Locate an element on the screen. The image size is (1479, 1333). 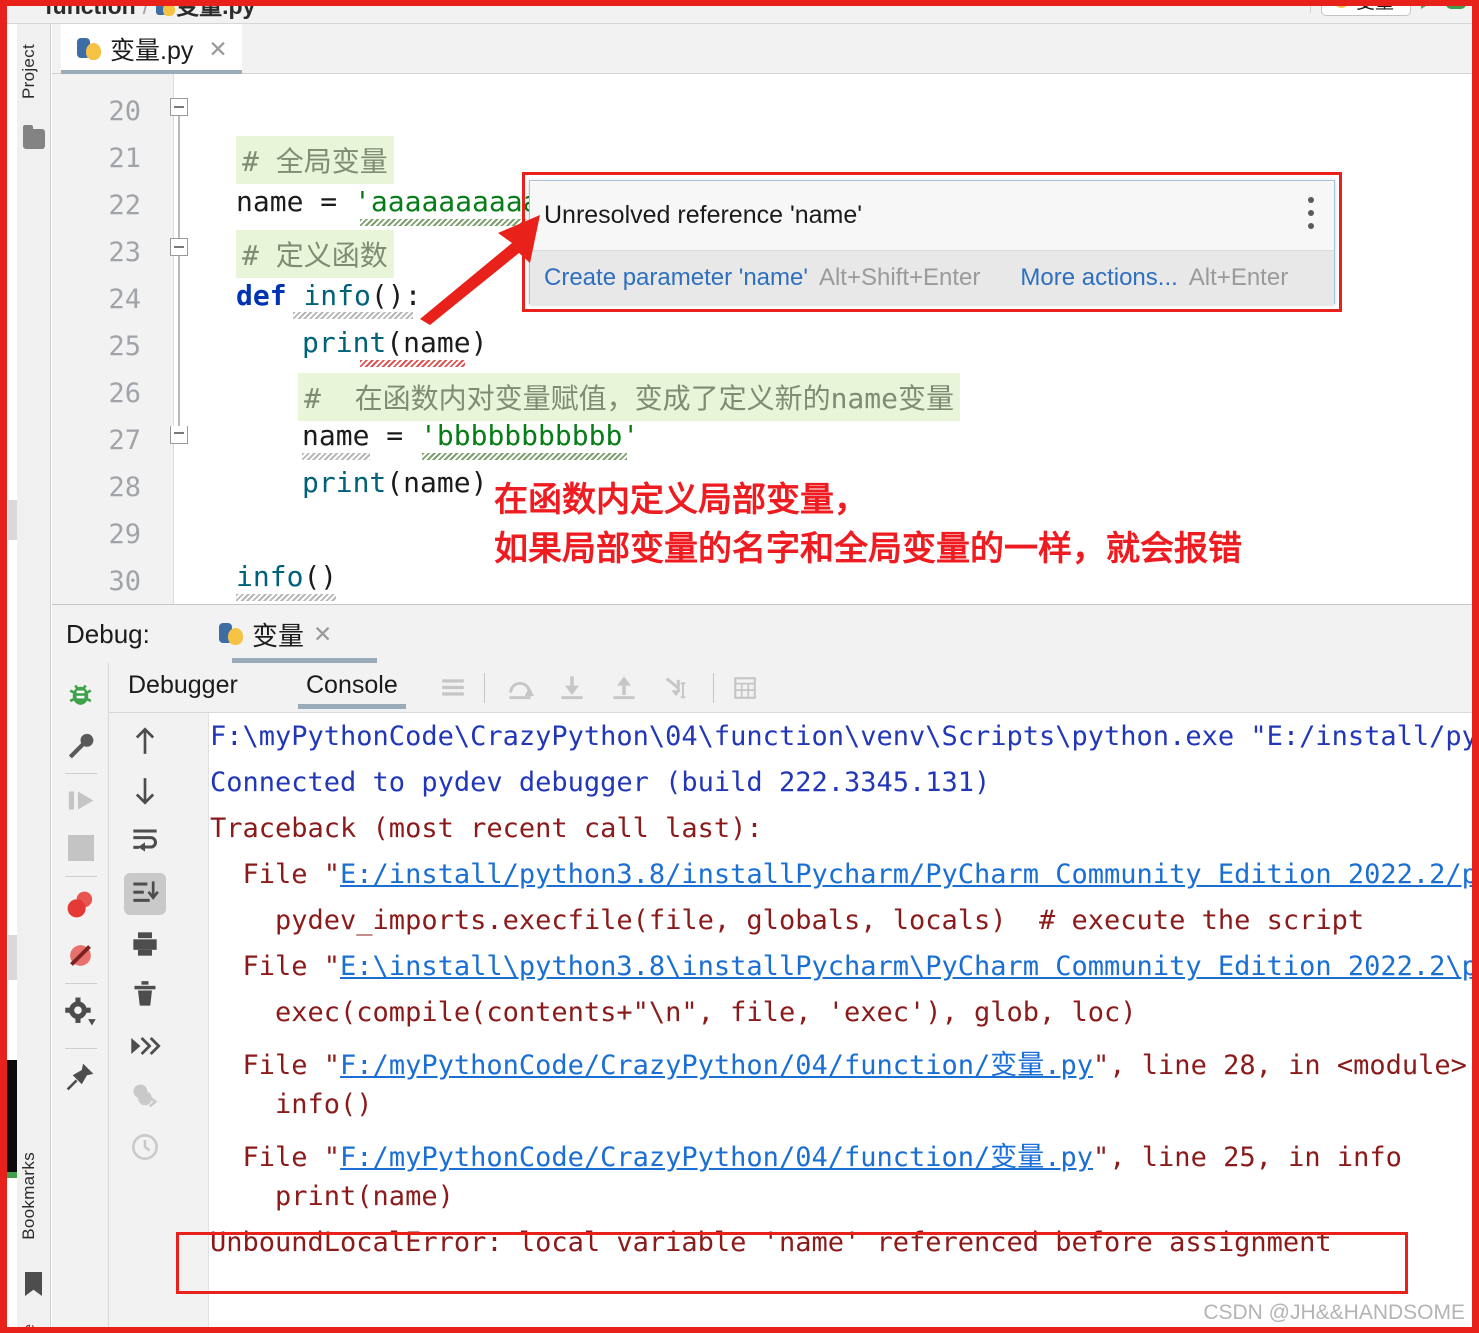
scroll-marker is located at coordinates (12, 520).